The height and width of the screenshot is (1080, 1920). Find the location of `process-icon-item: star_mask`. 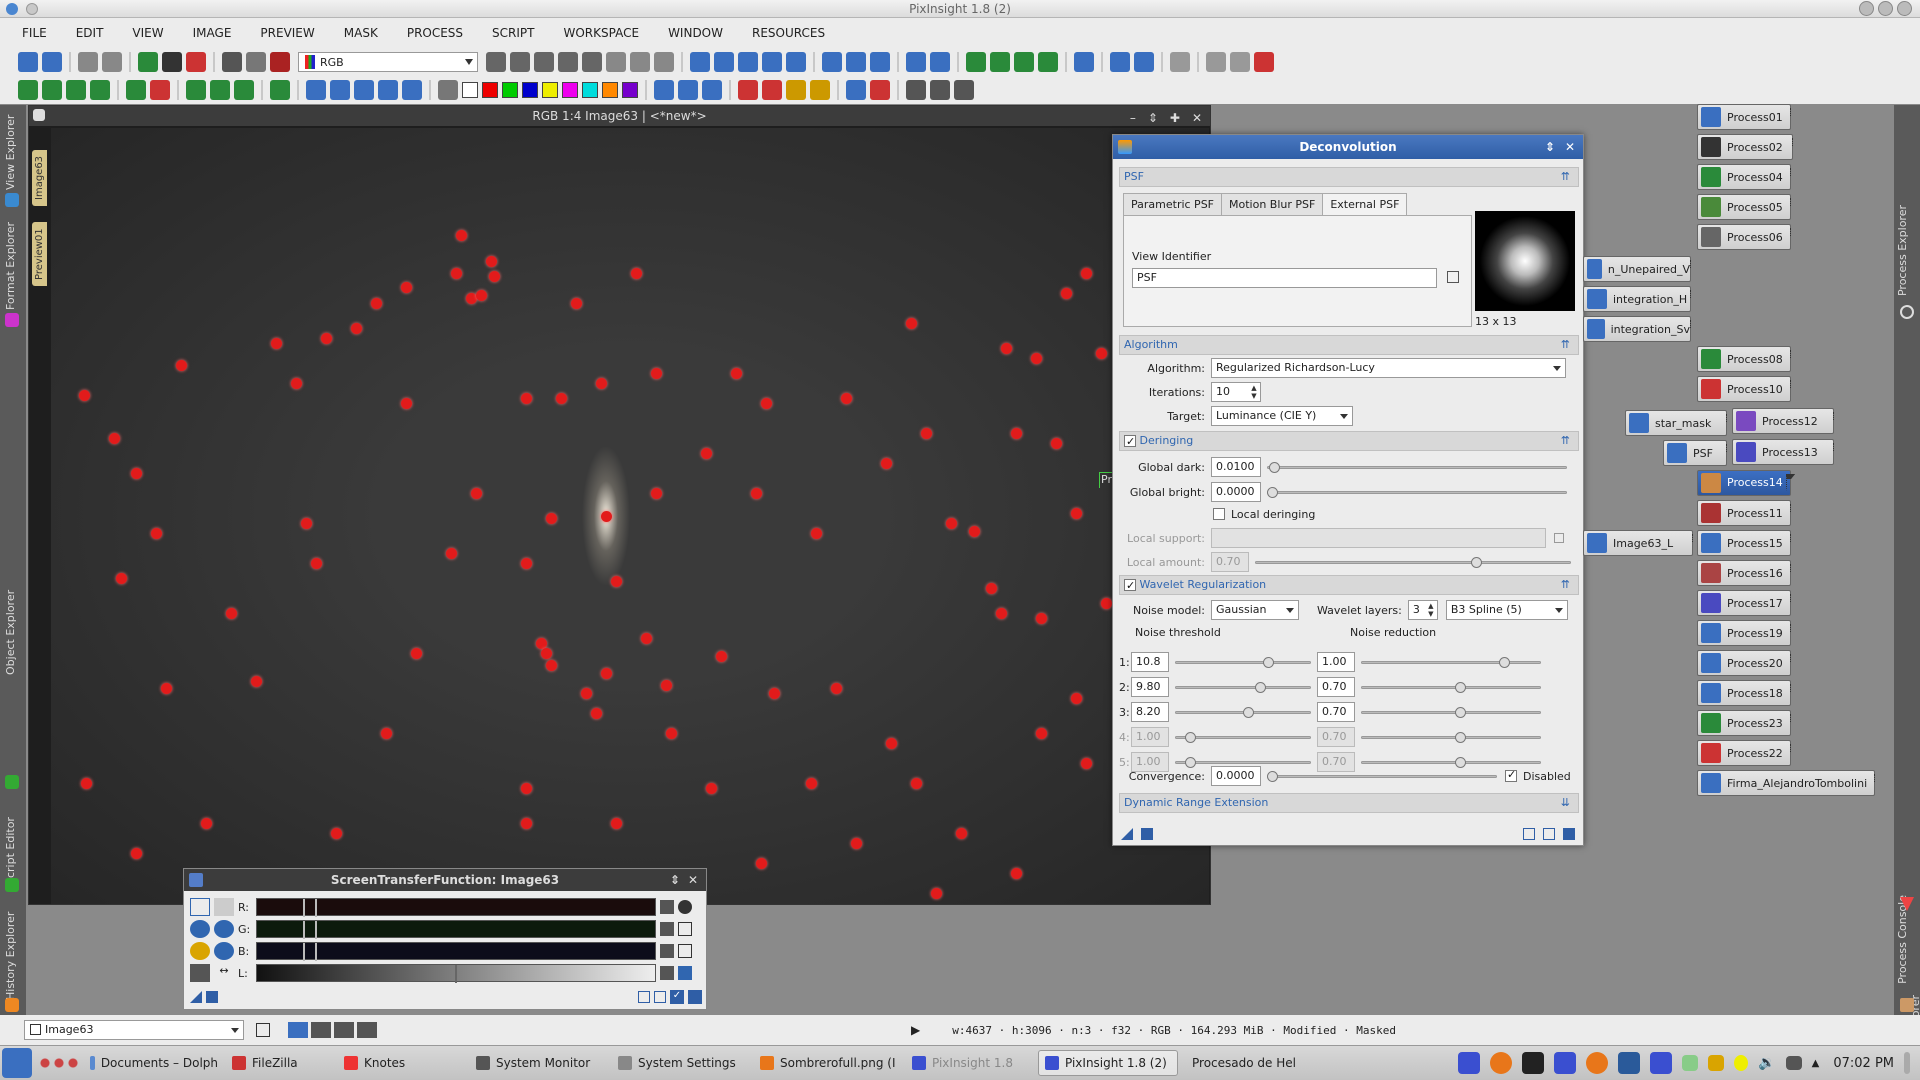

process-icon-item: star_mask is located at coordinates (1676, 423).